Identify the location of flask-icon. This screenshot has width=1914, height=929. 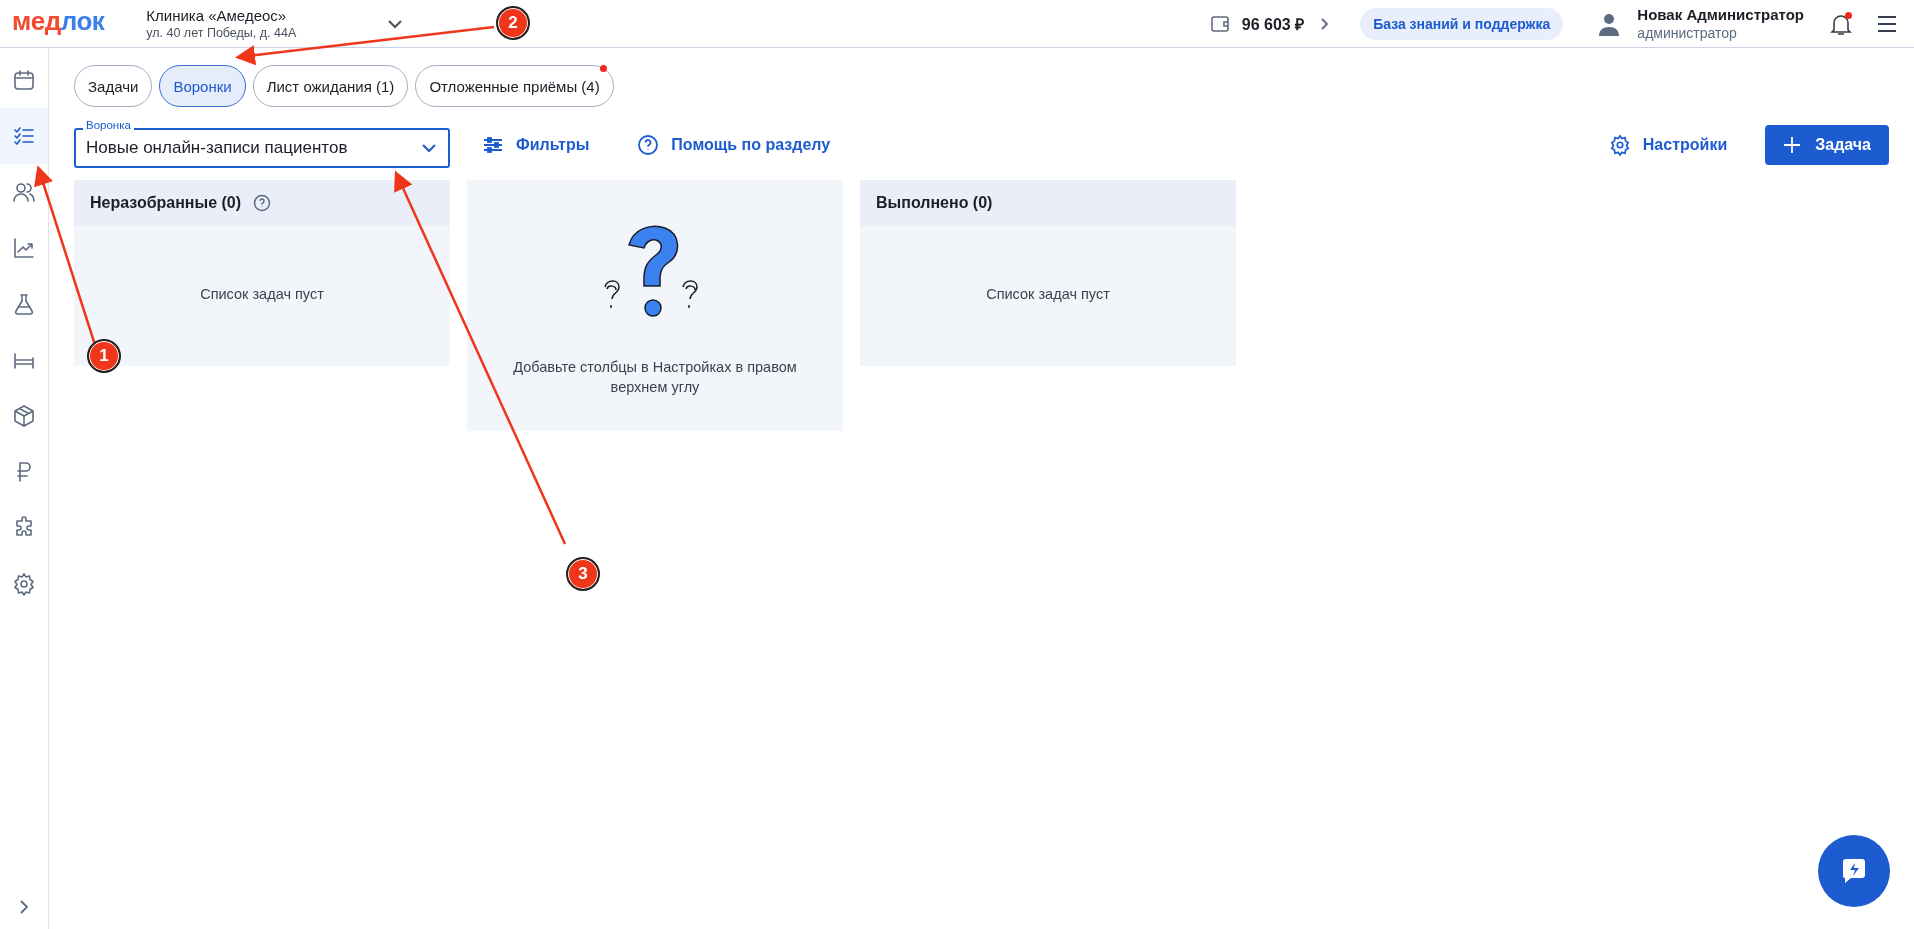
(24, 304).